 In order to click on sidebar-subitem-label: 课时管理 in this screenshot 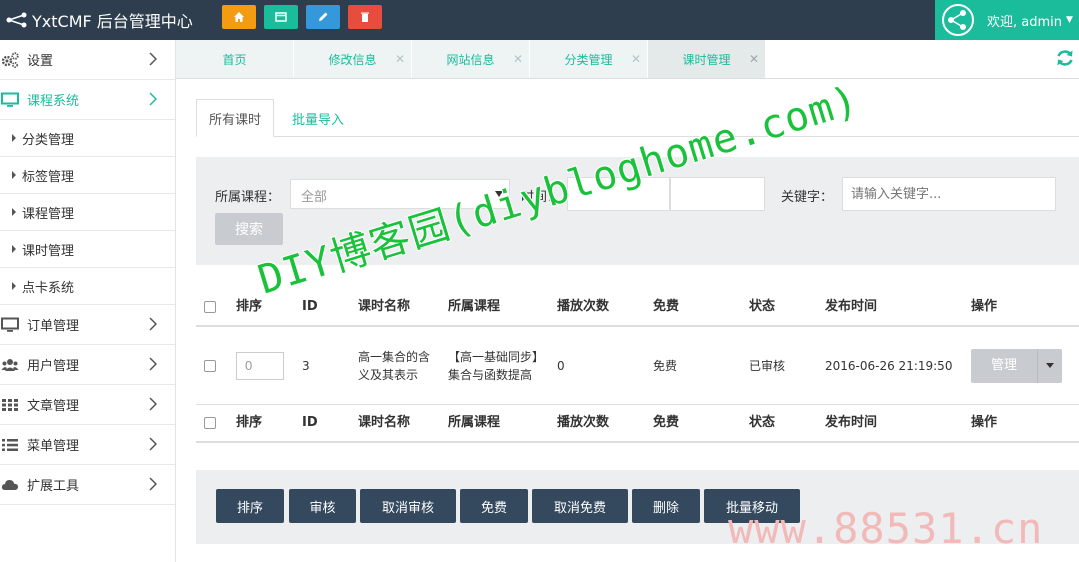, I will do `click(48, 251)`.